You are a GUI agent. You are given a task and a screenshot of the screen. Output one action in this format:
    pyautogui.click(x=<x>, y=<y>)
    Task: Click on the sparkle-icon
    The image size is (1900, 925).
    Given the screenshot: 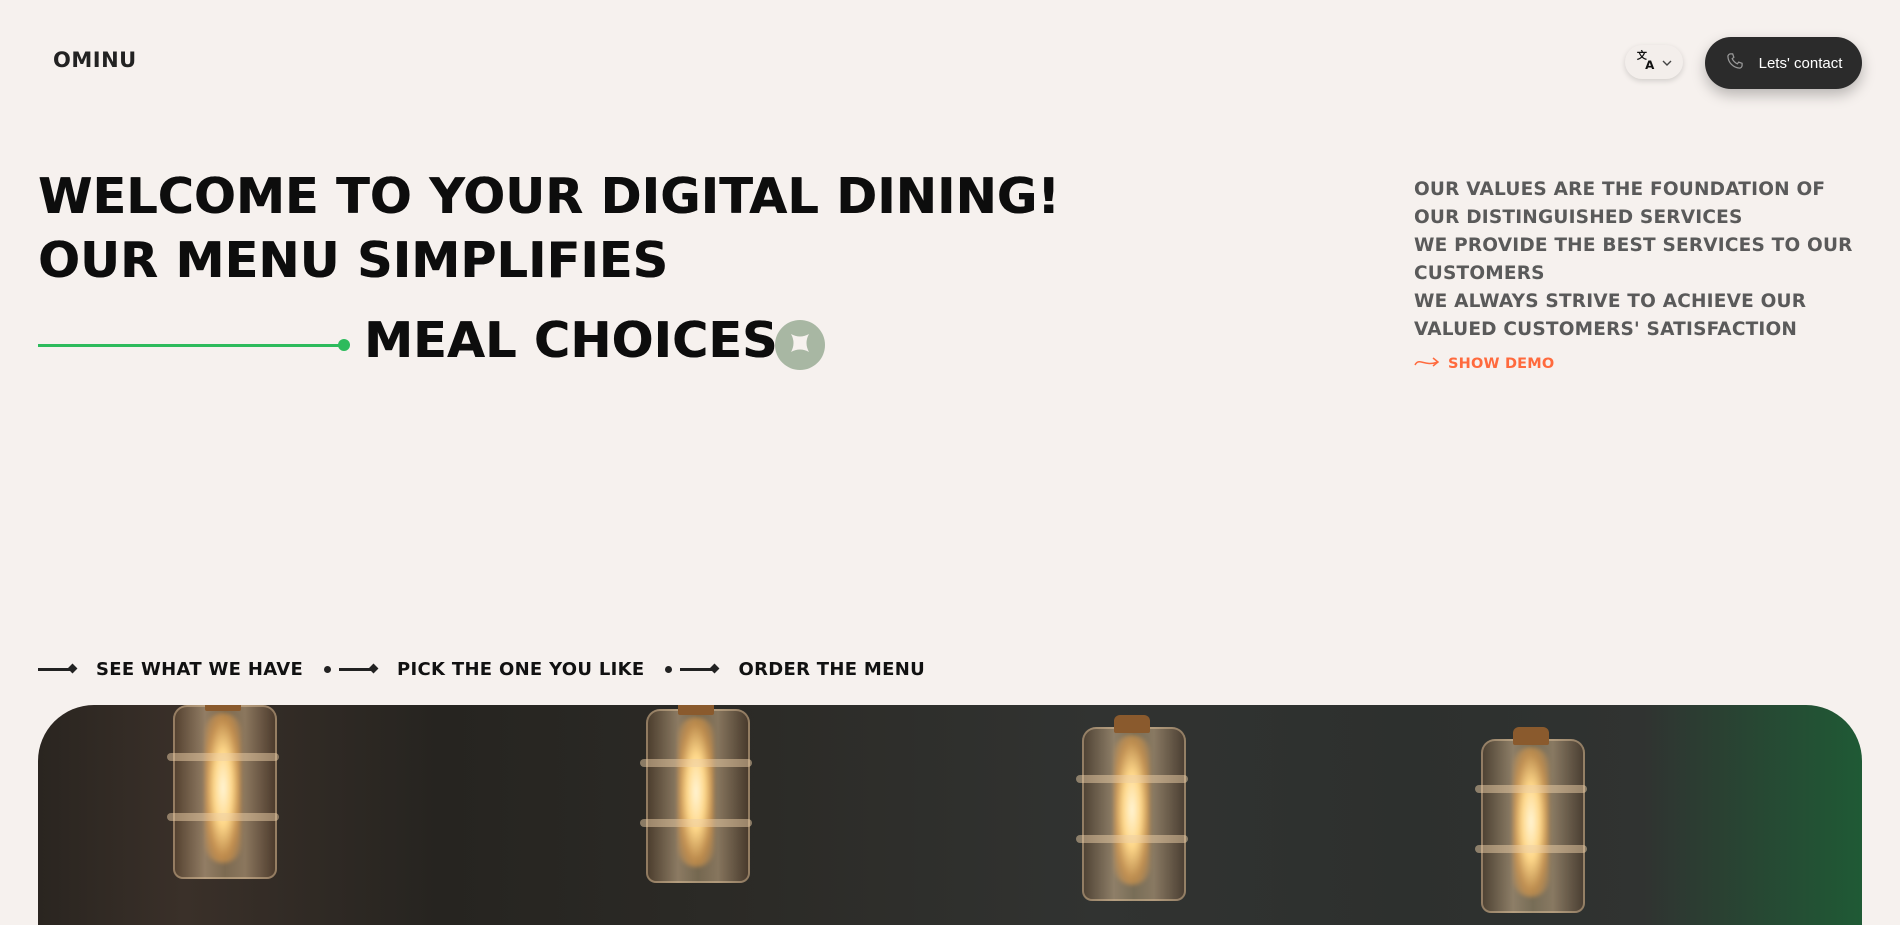 What is the action you would take?
    pyautogui.click(x=800, y=345)
    